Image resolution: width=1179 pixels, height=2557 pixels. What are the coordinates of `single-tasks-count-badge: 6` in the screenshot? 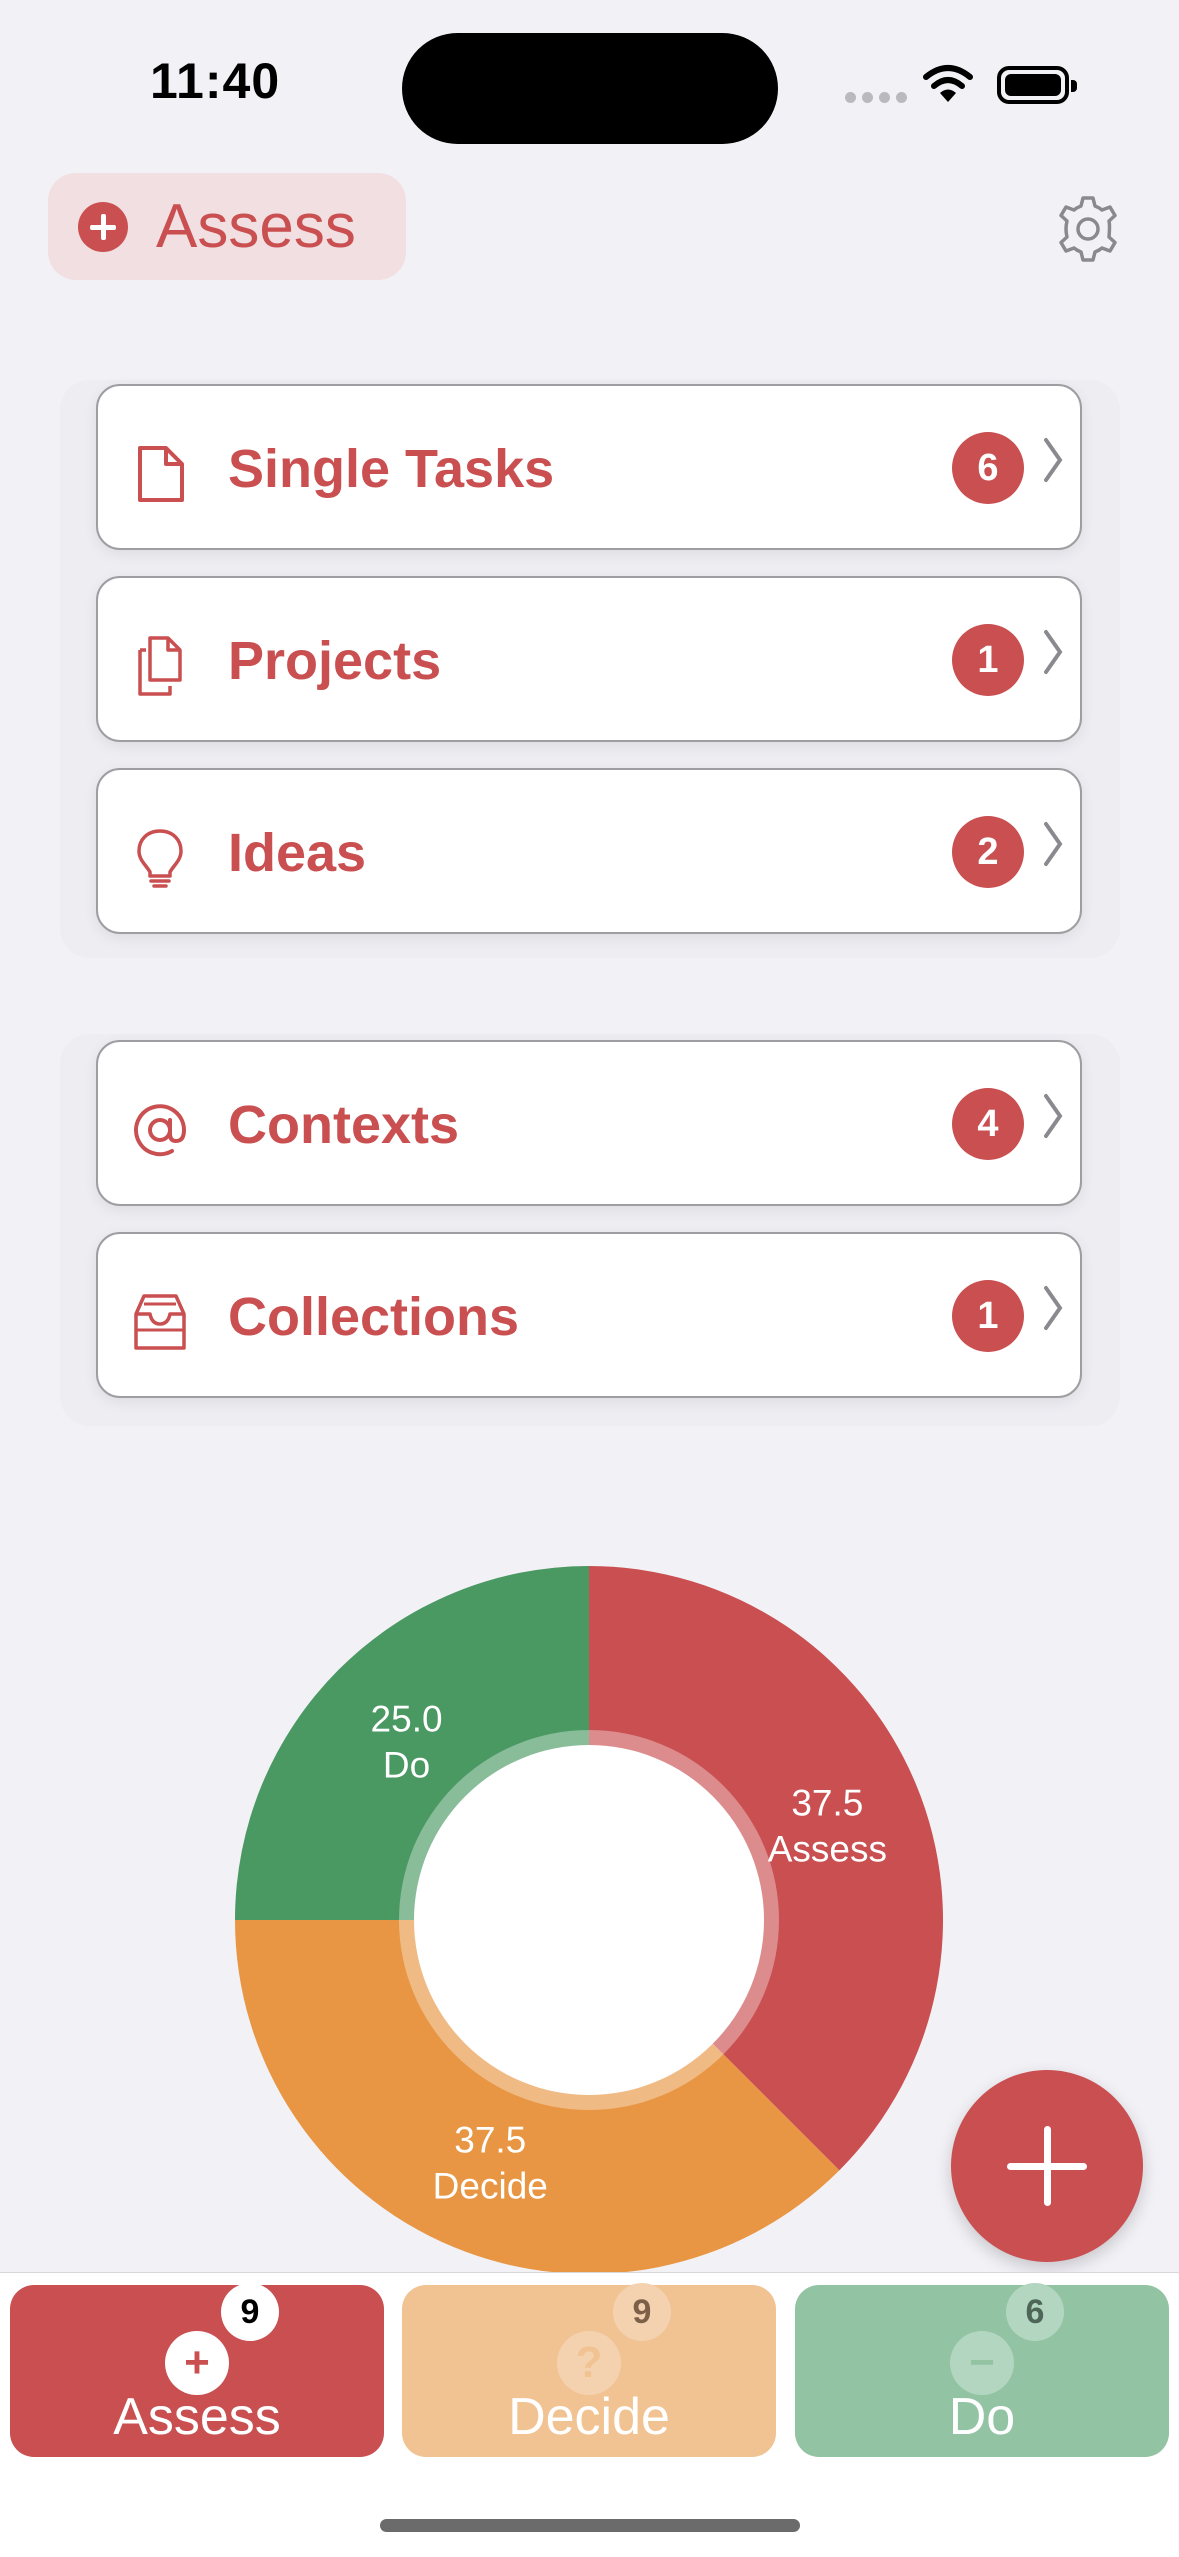 It's located at (988, 468).